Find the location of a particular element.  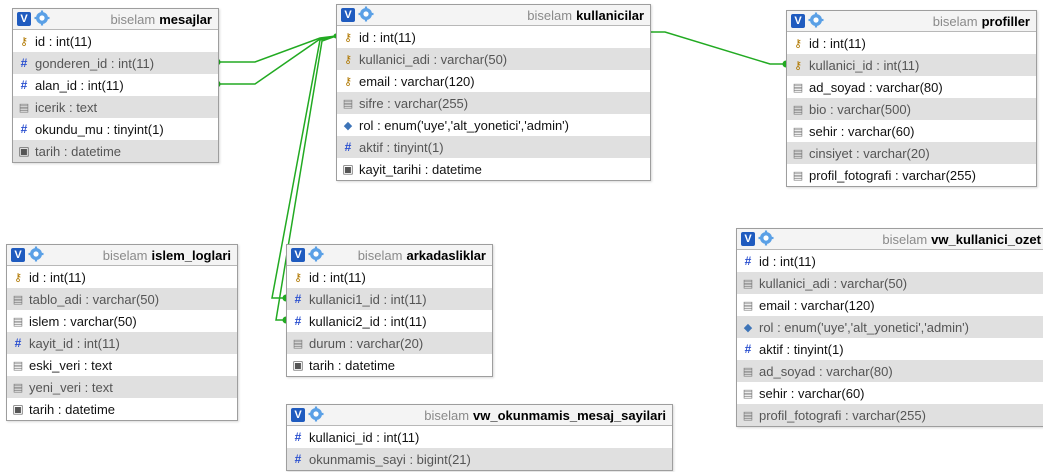

column-row: ▤ tablo_adi : varchar(50) is located at coordinates (122, 299).